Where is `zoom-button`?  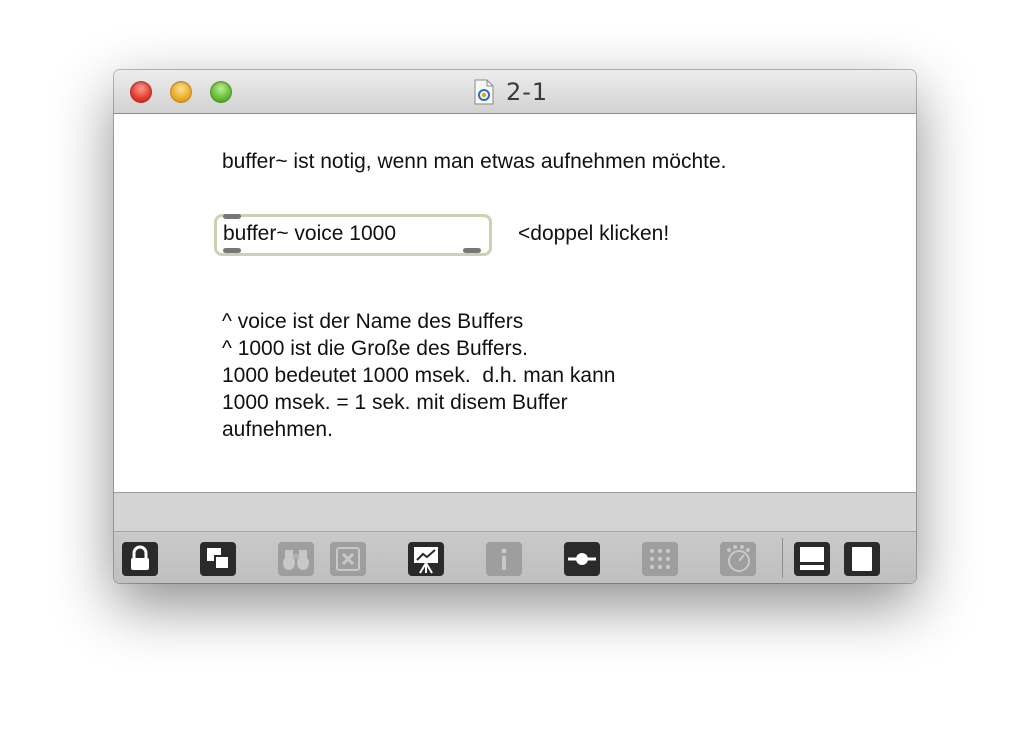 zoom-button is located at coordinates (221, 92).